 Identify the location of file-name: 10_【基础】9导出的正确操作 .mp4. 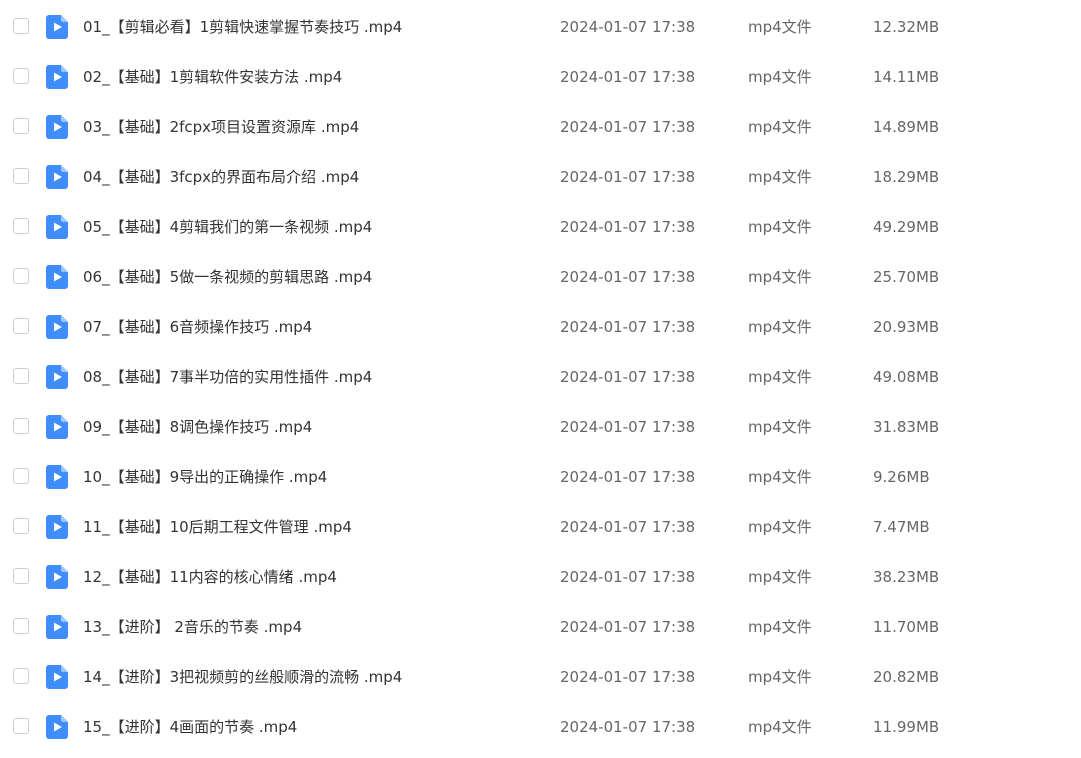
(205, 477).